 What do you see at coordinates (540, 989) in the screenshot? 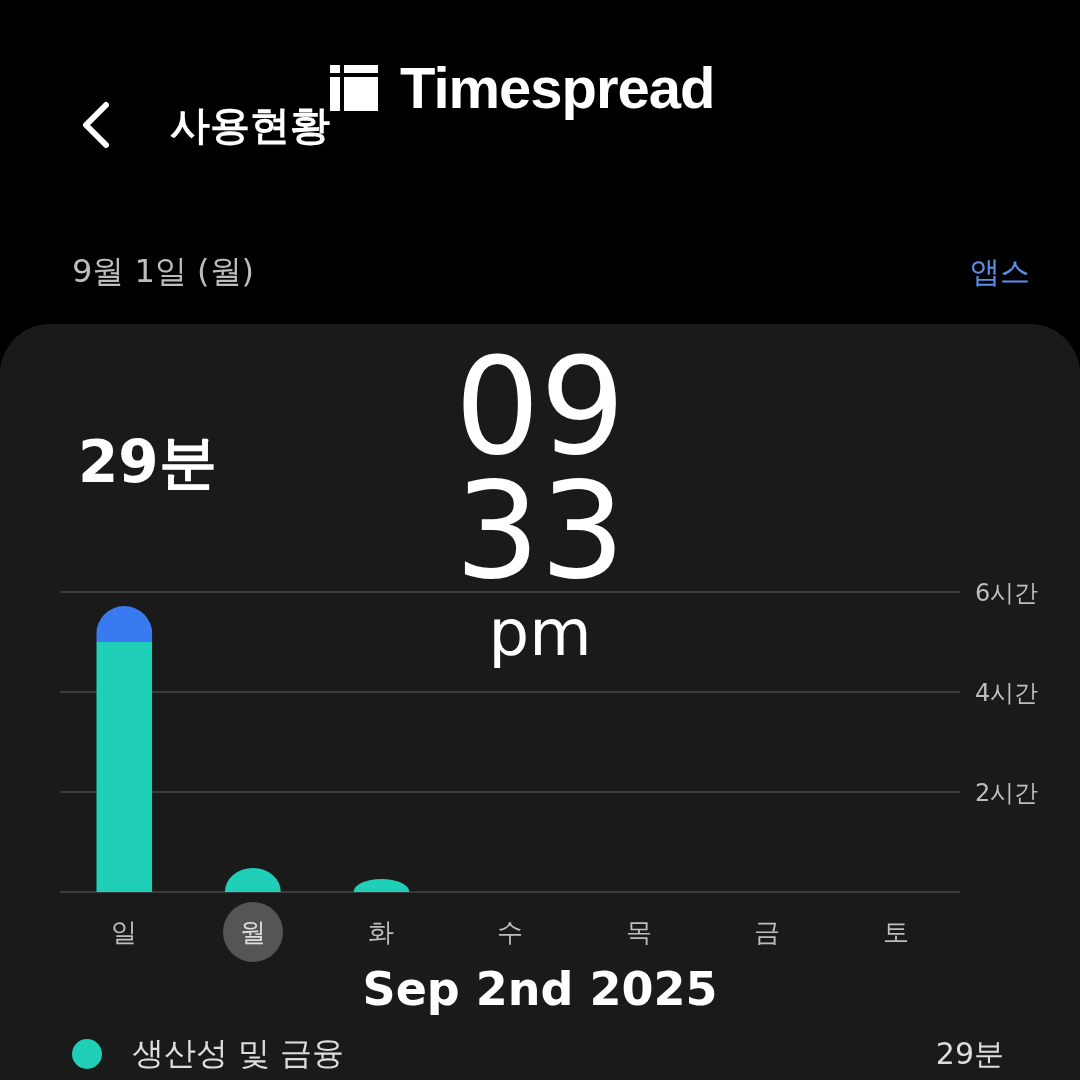
I see `overlay-date: Sep 2nd 2025` at bounding box center [540, 989].